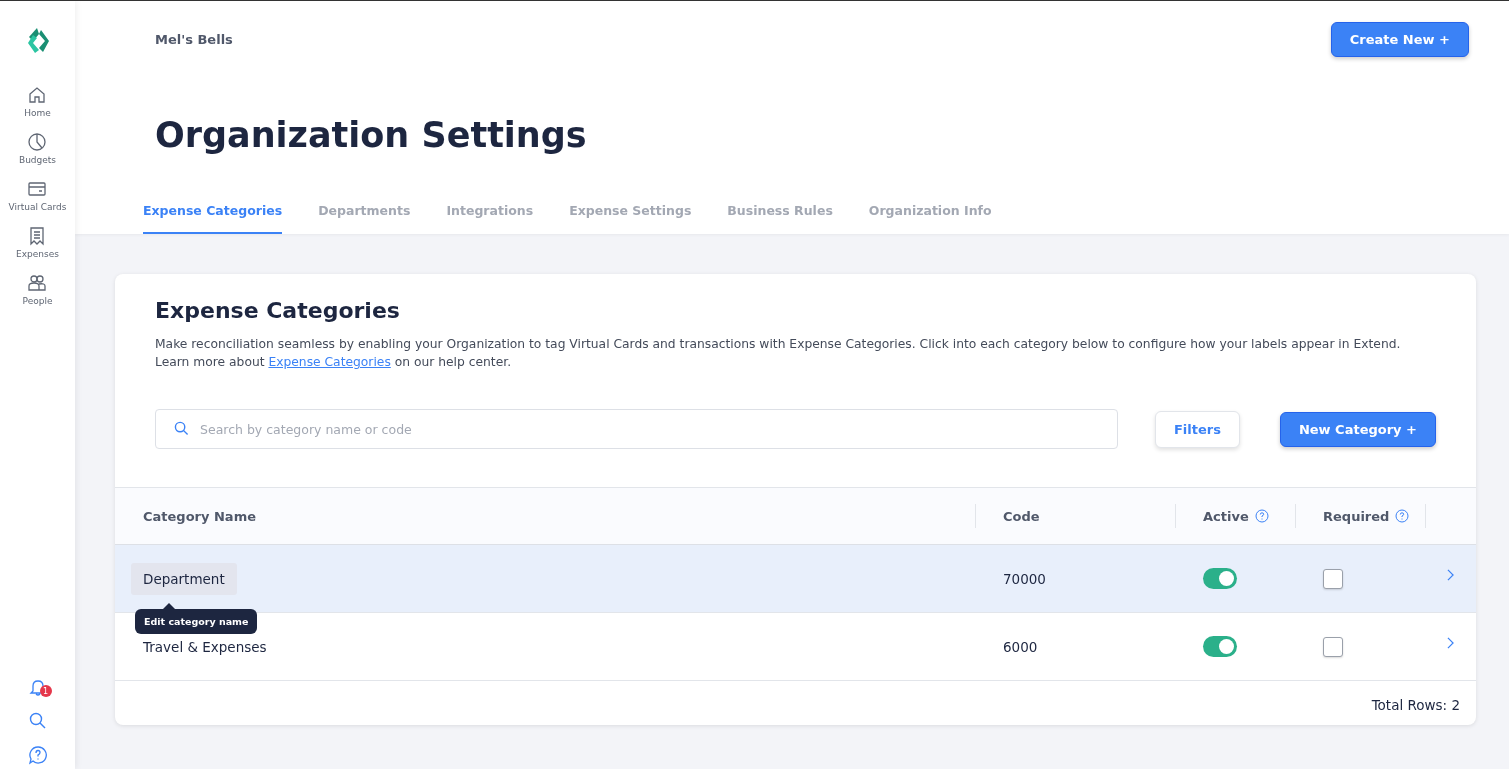  What do you see at coordinates (1415, 705) in the screenshot?
I see `total-rows: Total Rows: 2` at bounding box center [1415, 705].